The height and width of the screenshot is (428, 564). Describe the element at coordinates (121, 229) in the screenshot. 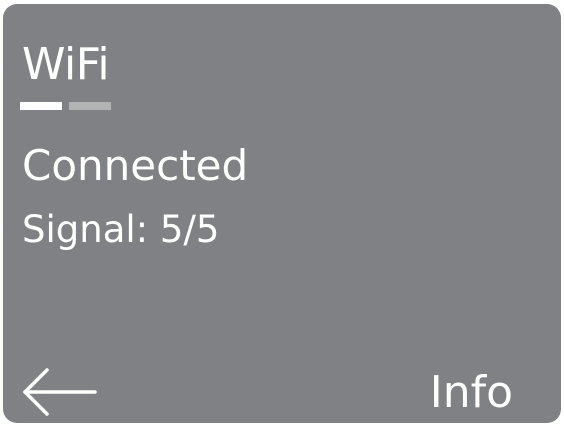

I see `signal-strength: Signal: 5/5` at that location.